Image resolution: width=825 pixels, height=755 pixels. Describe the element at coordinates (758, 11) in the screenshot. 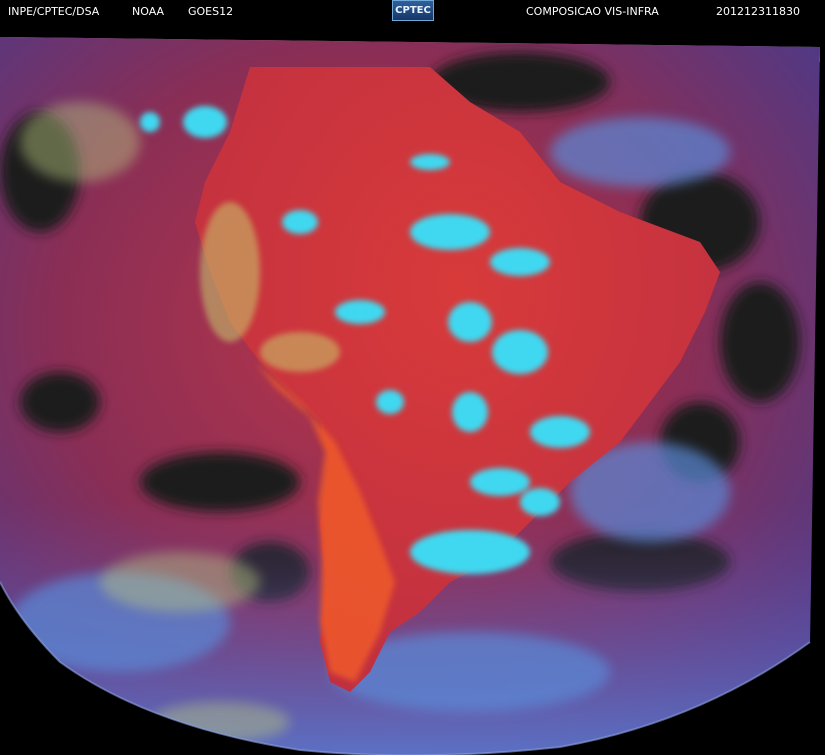

I see `timestamp-label: 201212311830` at that location.